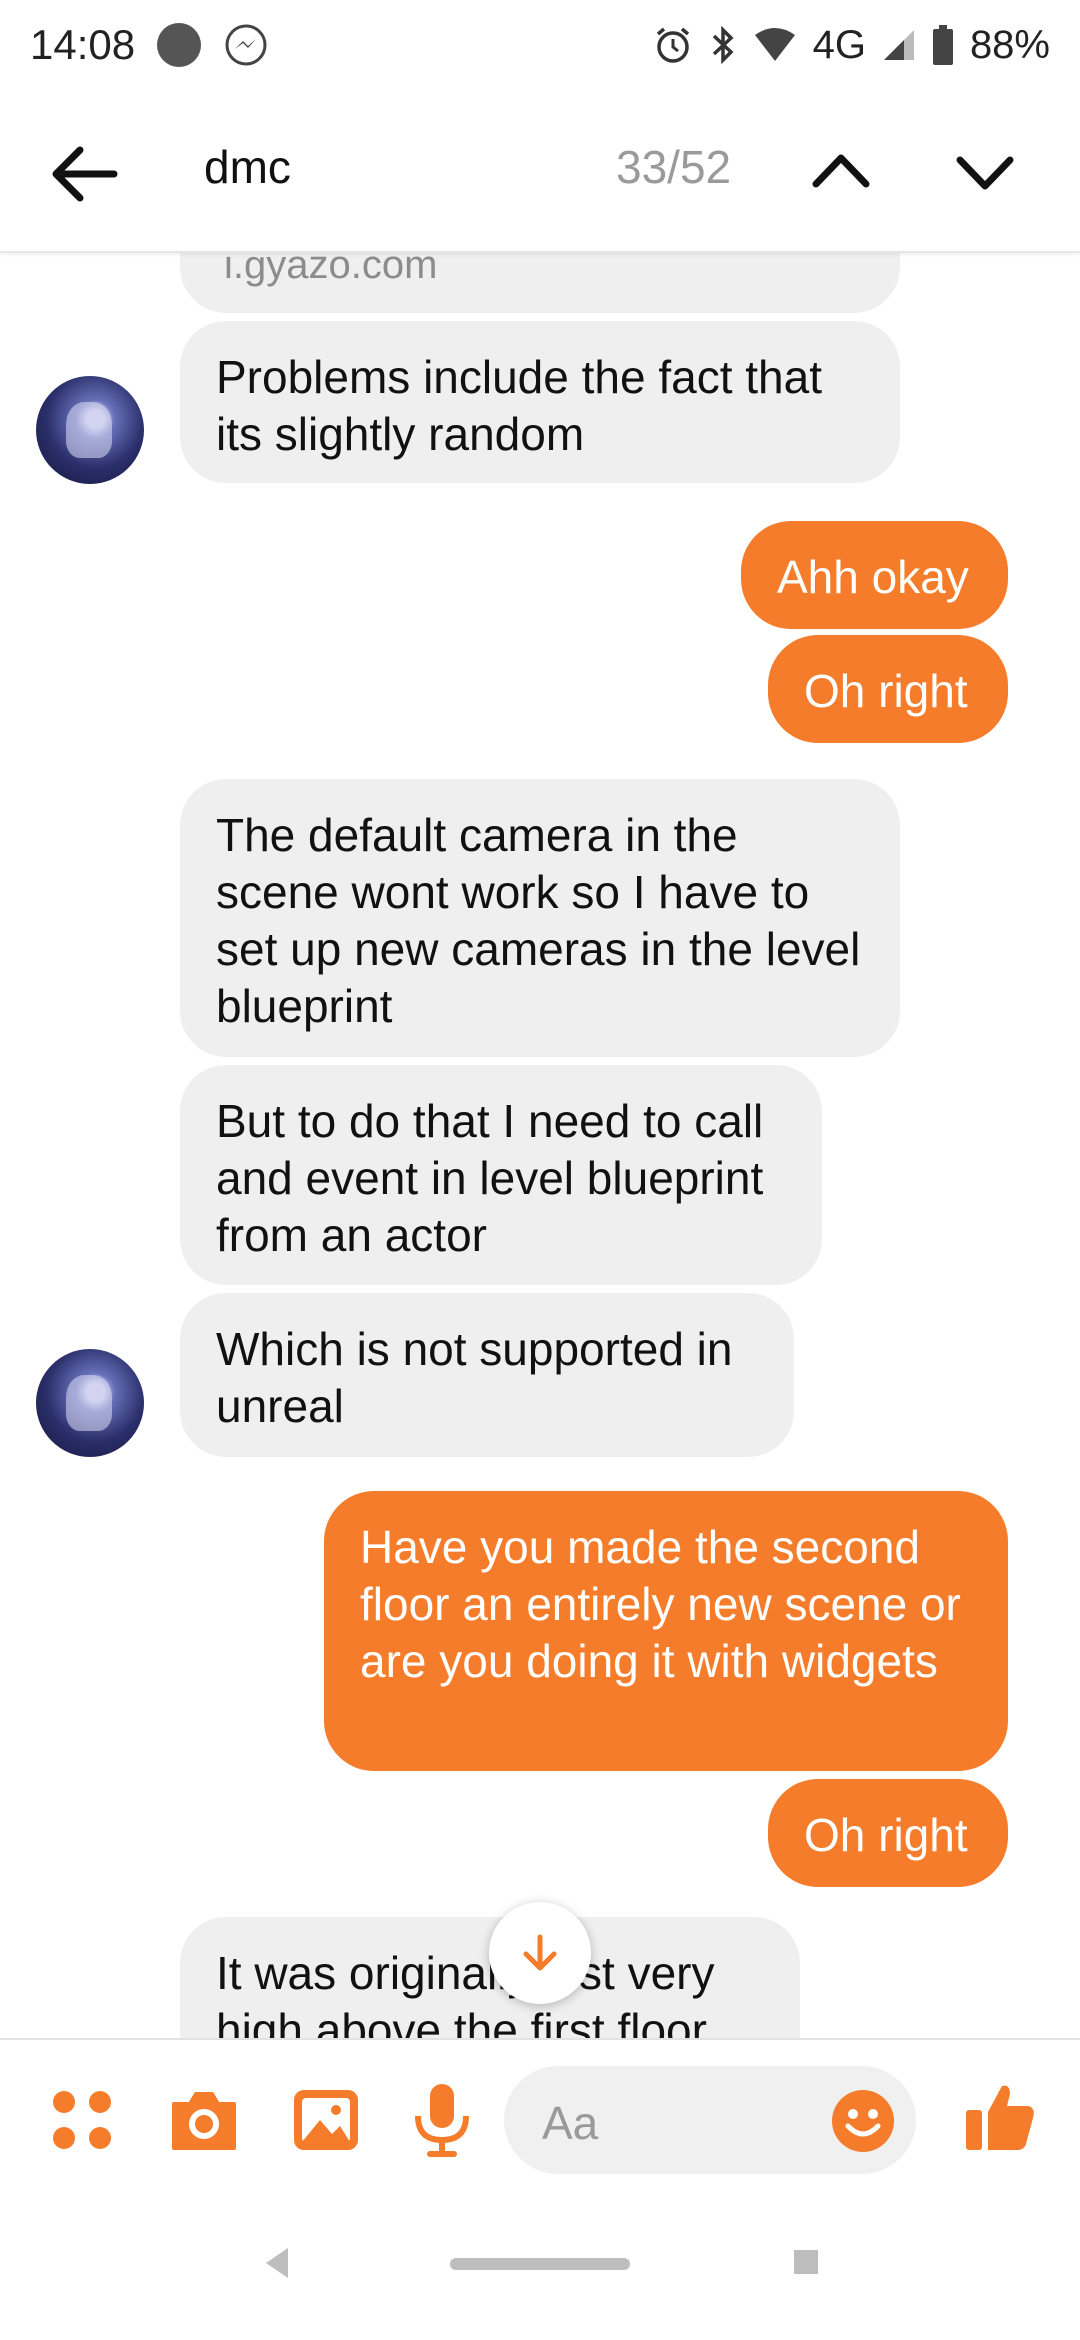 The width and height of the screenshot is (1080, 2340). I want to click on search-result-counter: 33/52, so click(674, 167).